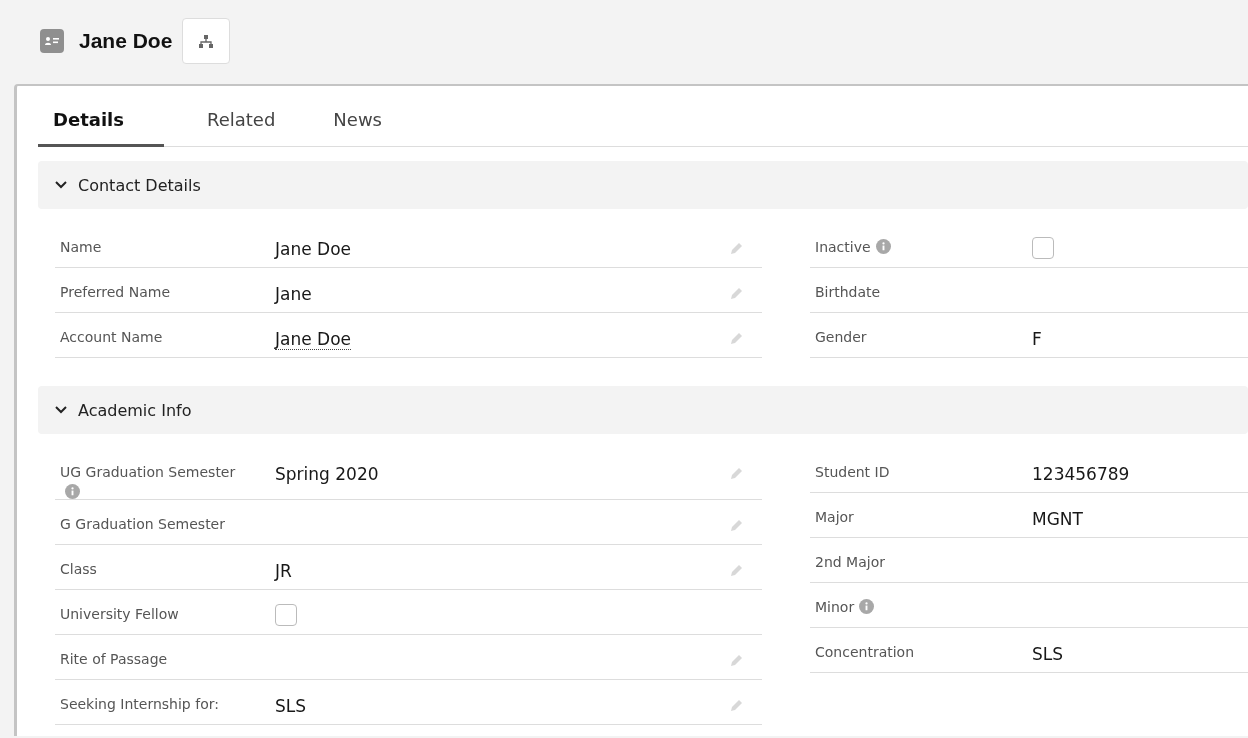 Image resolution: width=1248 pixels, height=738 pixels. I want to click on field-label: Birthdate, so click(848, 292).